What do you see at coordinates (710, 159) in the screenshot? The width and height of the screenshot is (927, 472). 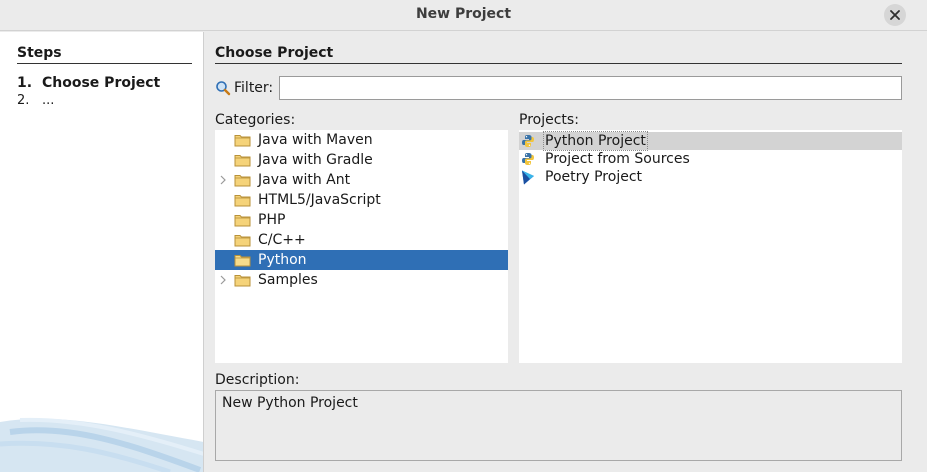 I see `project-item: Project from Sources` at bounding box center [710, 159].